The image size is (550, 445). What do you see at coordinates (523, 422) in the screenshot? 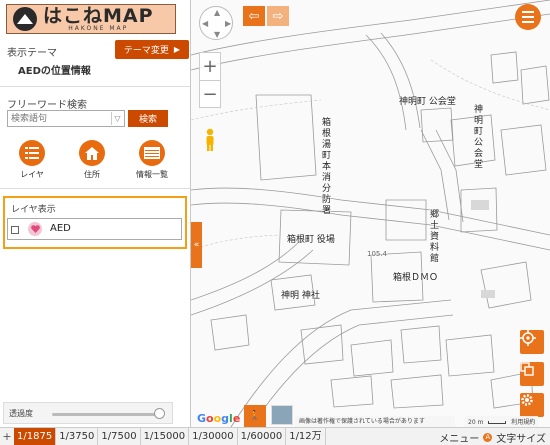
I see `terms-link: 利用規約` at bounding box center [523, 422].